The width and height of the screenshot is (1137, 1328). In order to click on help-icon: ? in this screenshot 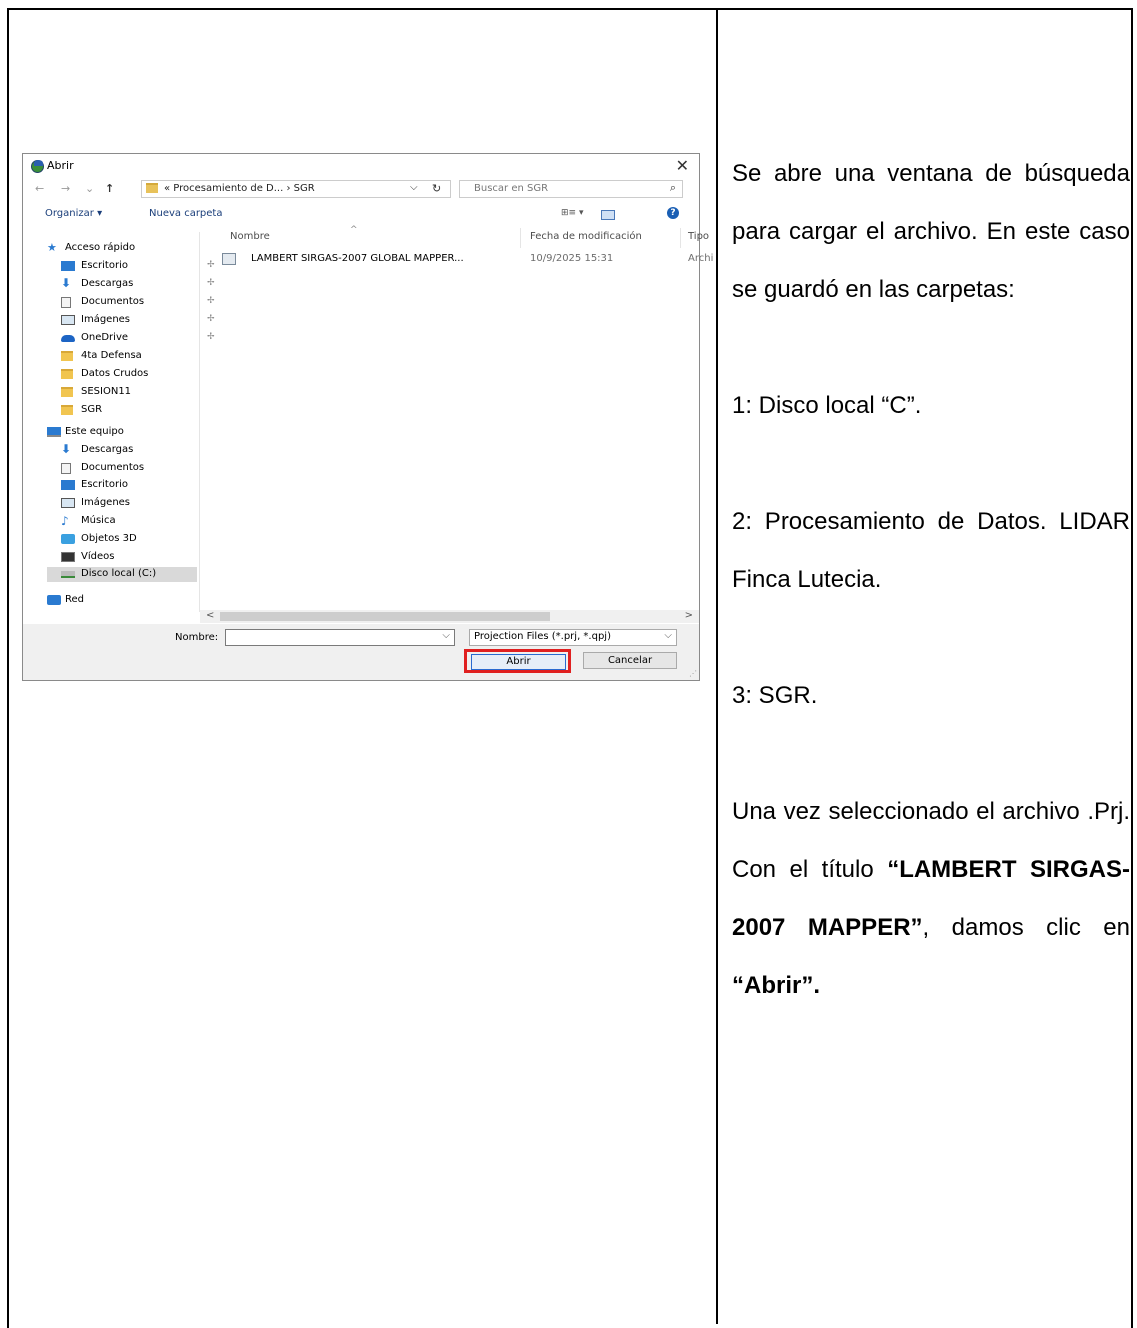, I will do `click(673, 213)`.